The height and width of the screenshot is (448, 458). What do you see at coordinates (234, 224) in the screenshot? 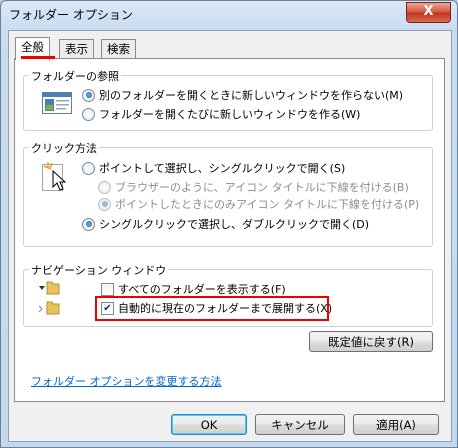
I see `radio-double-click-label: シングルクリックで選択し、ダブルクリックで開く(D)` at bounding box center [234, 224].